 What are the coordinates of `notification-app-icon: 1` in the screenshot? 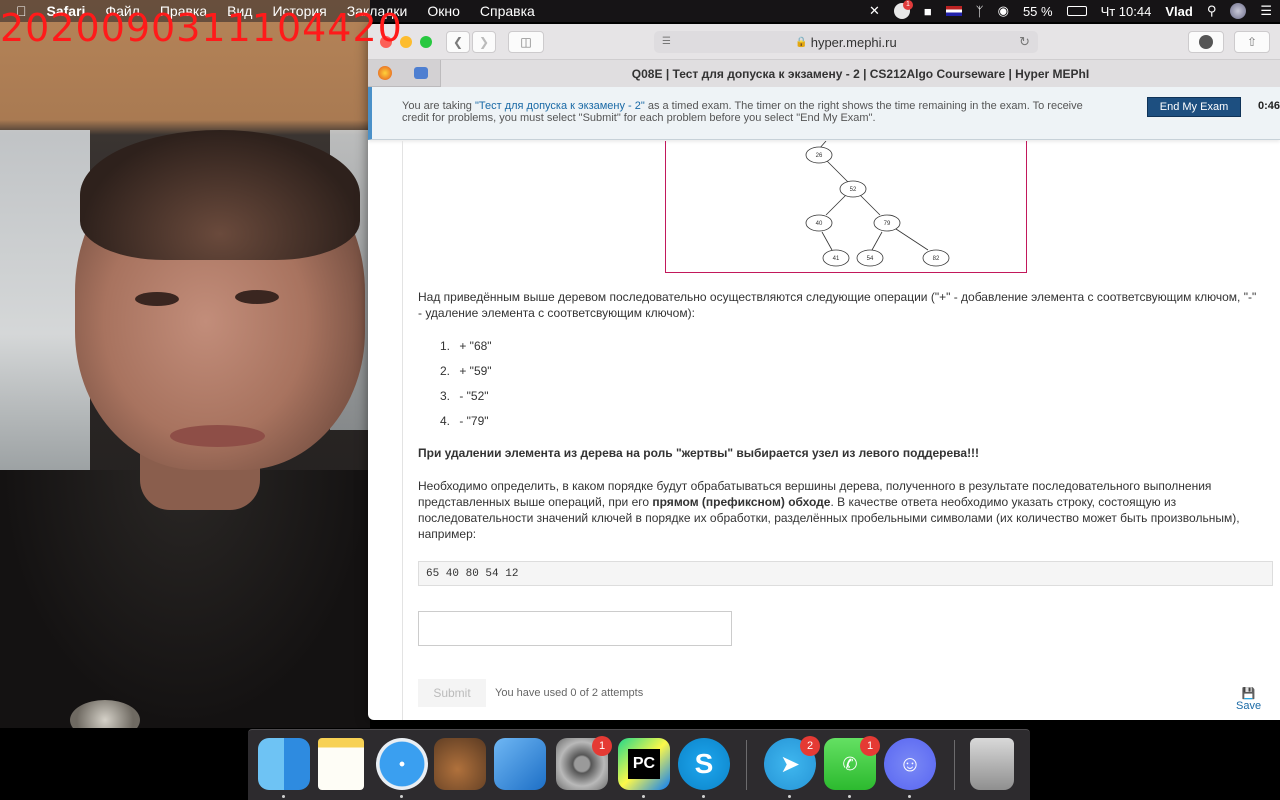 It's located at (903, 9).